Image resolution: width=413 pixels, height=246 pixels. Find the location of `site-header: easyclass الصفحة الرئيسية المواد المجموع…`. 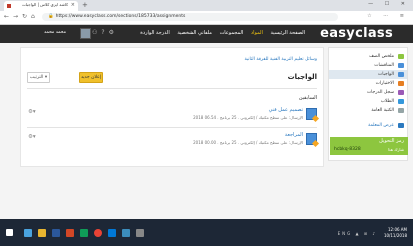

site-header: easyclass الصفحة الرئيسية المواد المجموع… is located at coordinates (206, 34).